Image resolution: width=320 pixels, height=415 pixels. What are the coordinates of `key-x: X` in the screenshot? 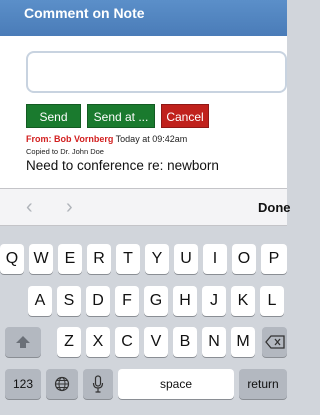 It's located at (98, 342).